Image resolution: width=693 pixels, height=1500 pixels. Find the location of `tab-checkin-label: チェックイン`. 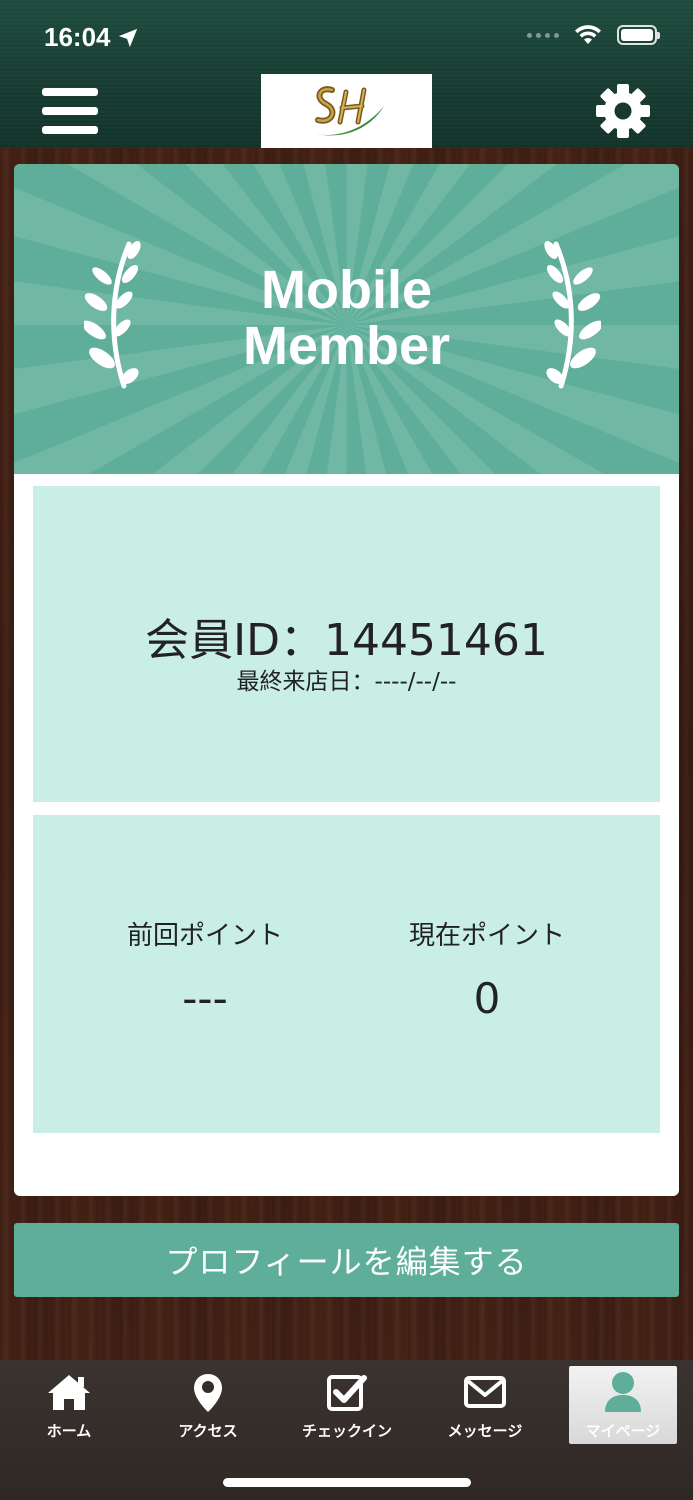

tab-checkin-label: チェックイン is located at coordinates (346, 1431).